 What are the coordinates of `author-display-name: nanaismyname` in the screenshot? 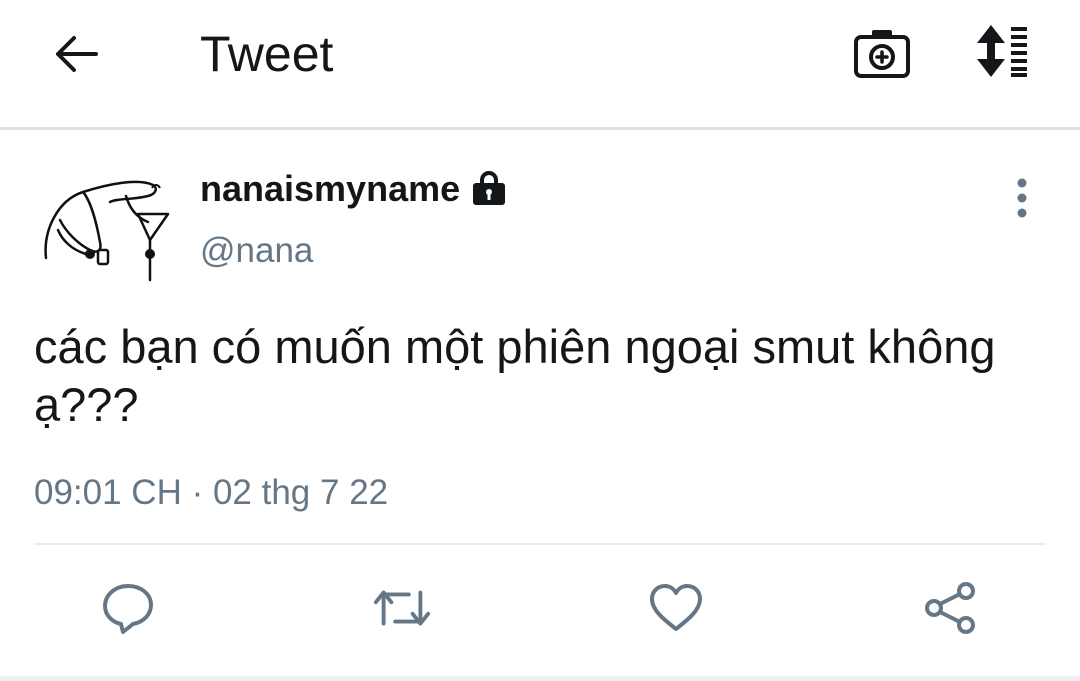 It's located at (354, 189).